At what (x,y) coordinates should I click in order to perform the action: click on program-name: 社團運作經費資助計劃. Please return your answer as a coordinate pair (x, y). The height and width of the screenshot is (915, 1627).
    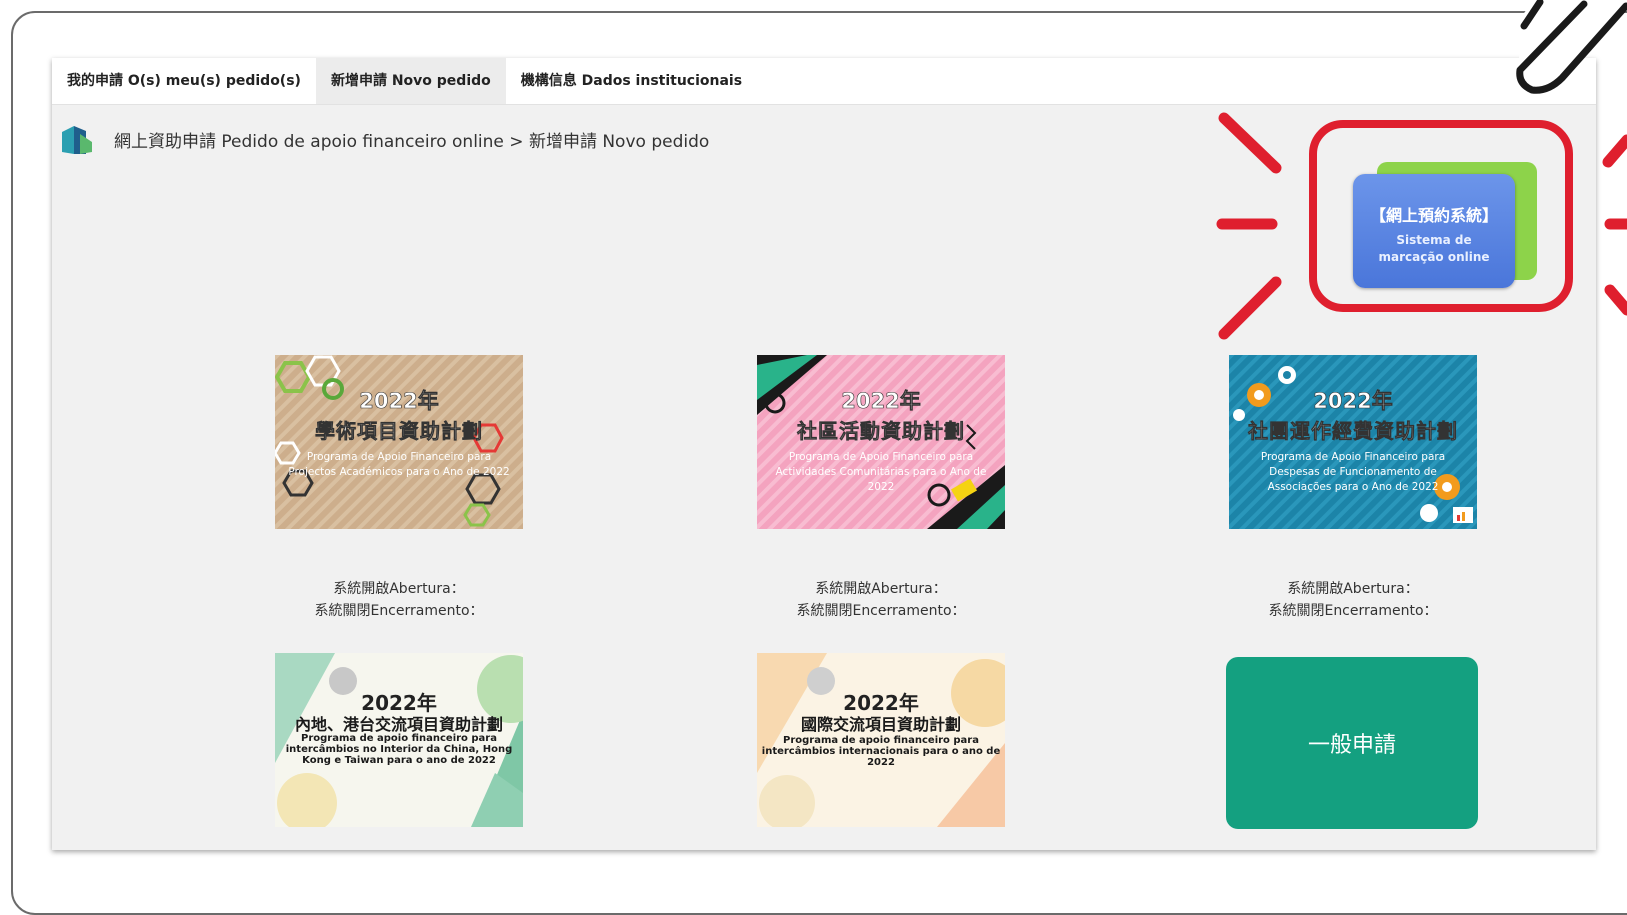
    Looking at the image, I should click on (1353, 431).